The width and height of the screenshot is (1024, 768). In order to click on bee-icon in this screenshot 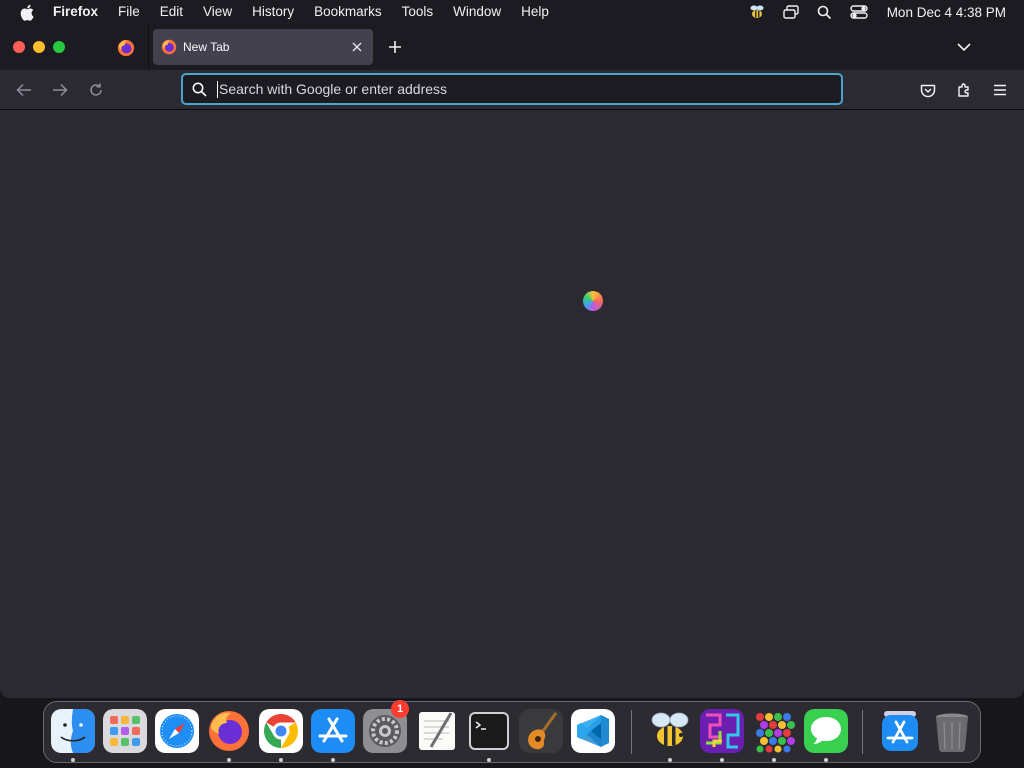, I will do `click(670, 729)`.